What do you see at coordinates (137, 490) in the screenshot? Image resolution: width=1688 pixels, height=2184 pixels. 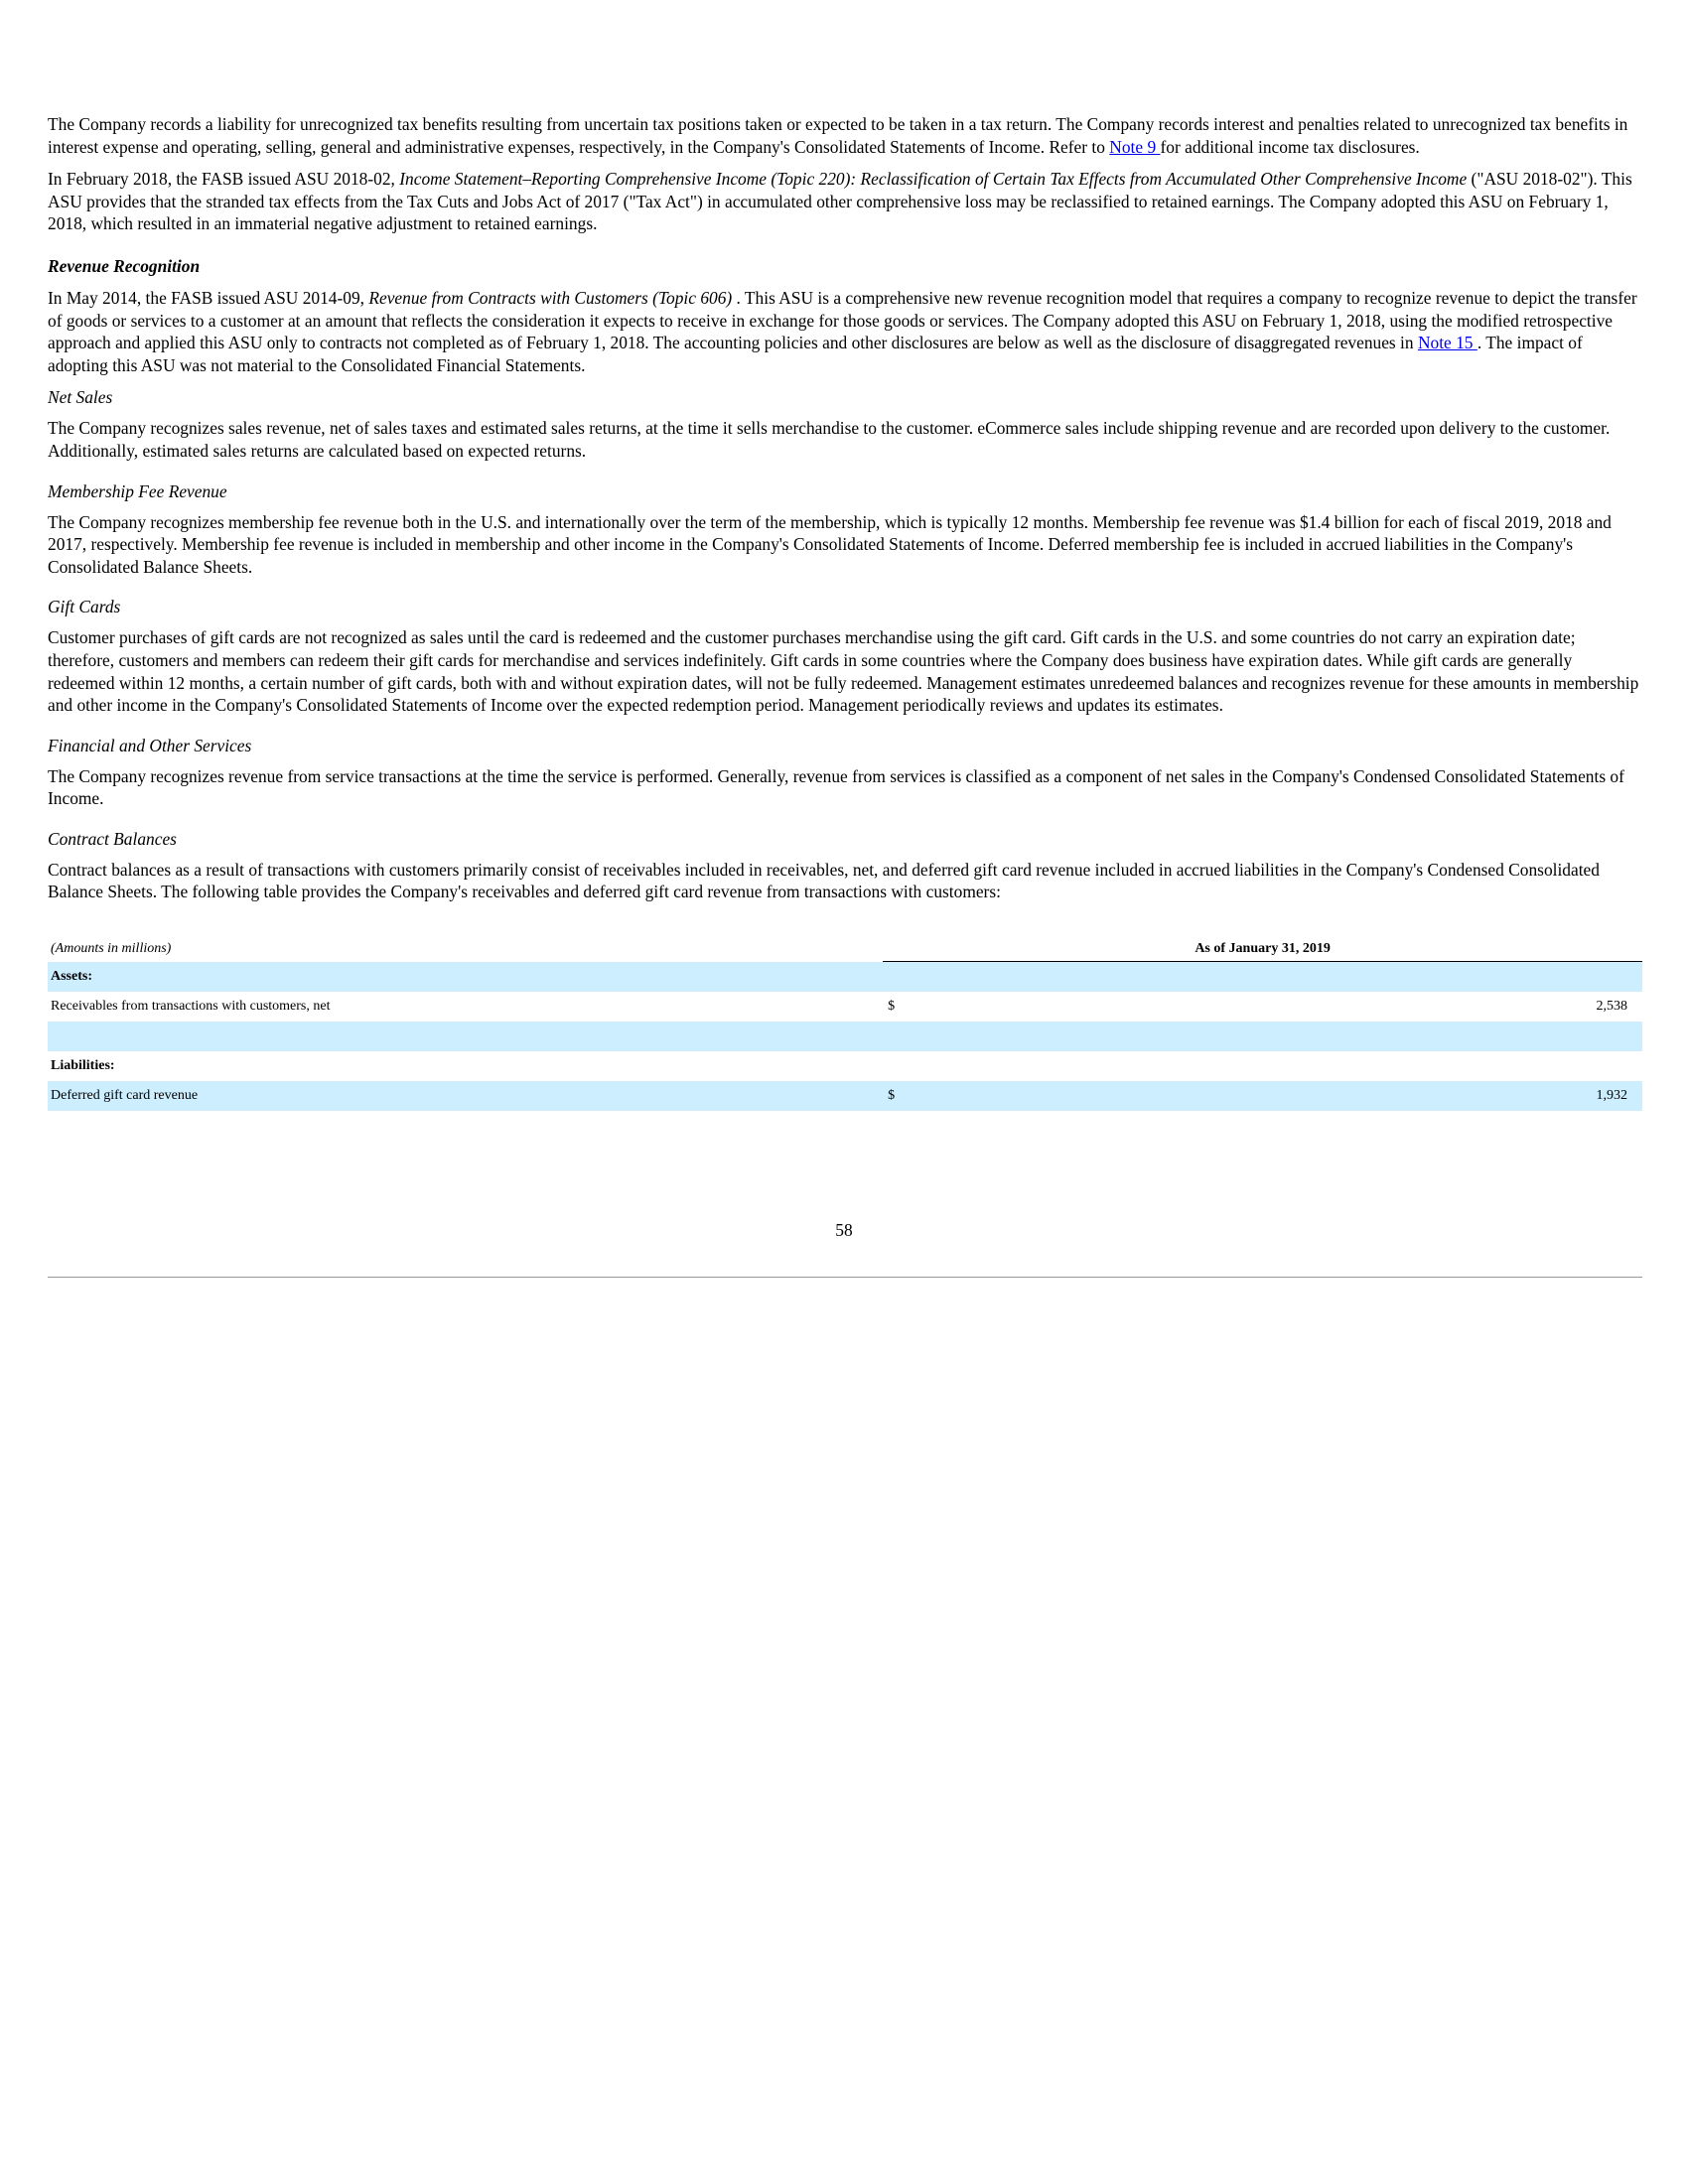 I see `membership-fee-heading: Membership Fee Revenue` at bounding box center [137, 490].